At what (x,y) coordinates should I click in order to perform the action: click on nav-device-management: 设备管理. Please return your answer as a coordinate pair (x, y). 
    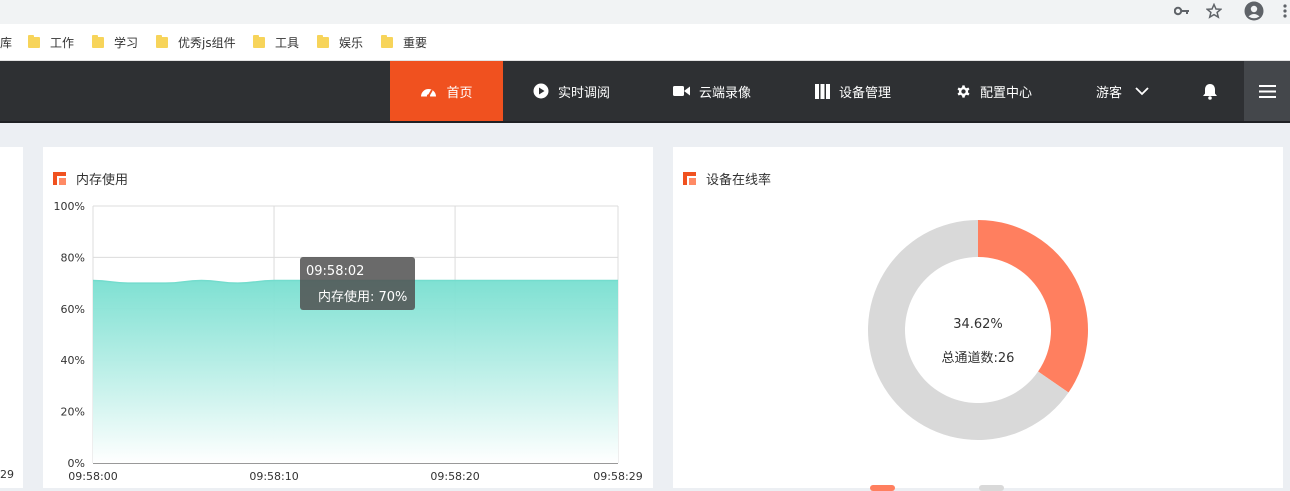
    Looking at the image, I should click on (853, 91).